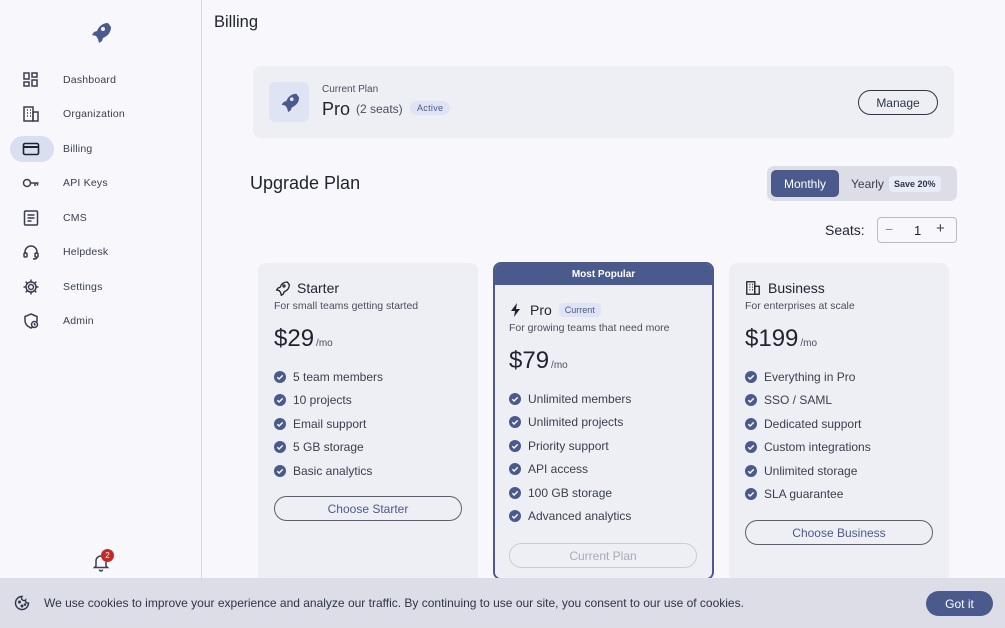 The width and height of the screenshot is (1005, 628). I want to click on feature-item: Custom integrations, so click(808, 448).